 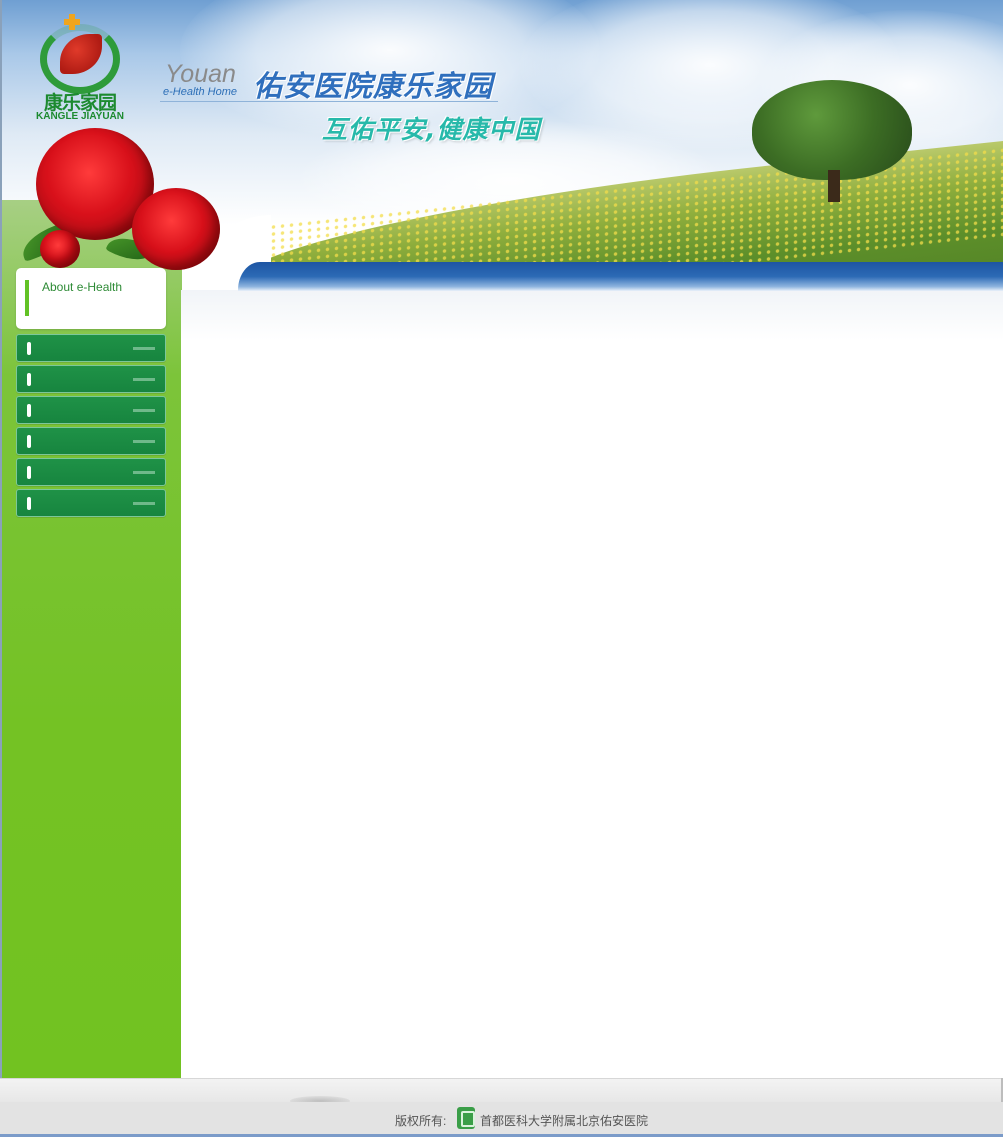 What do you see at coordinates (329, 101) in the screenshot?
I see `title-underline` at bounding box center [329, 101].